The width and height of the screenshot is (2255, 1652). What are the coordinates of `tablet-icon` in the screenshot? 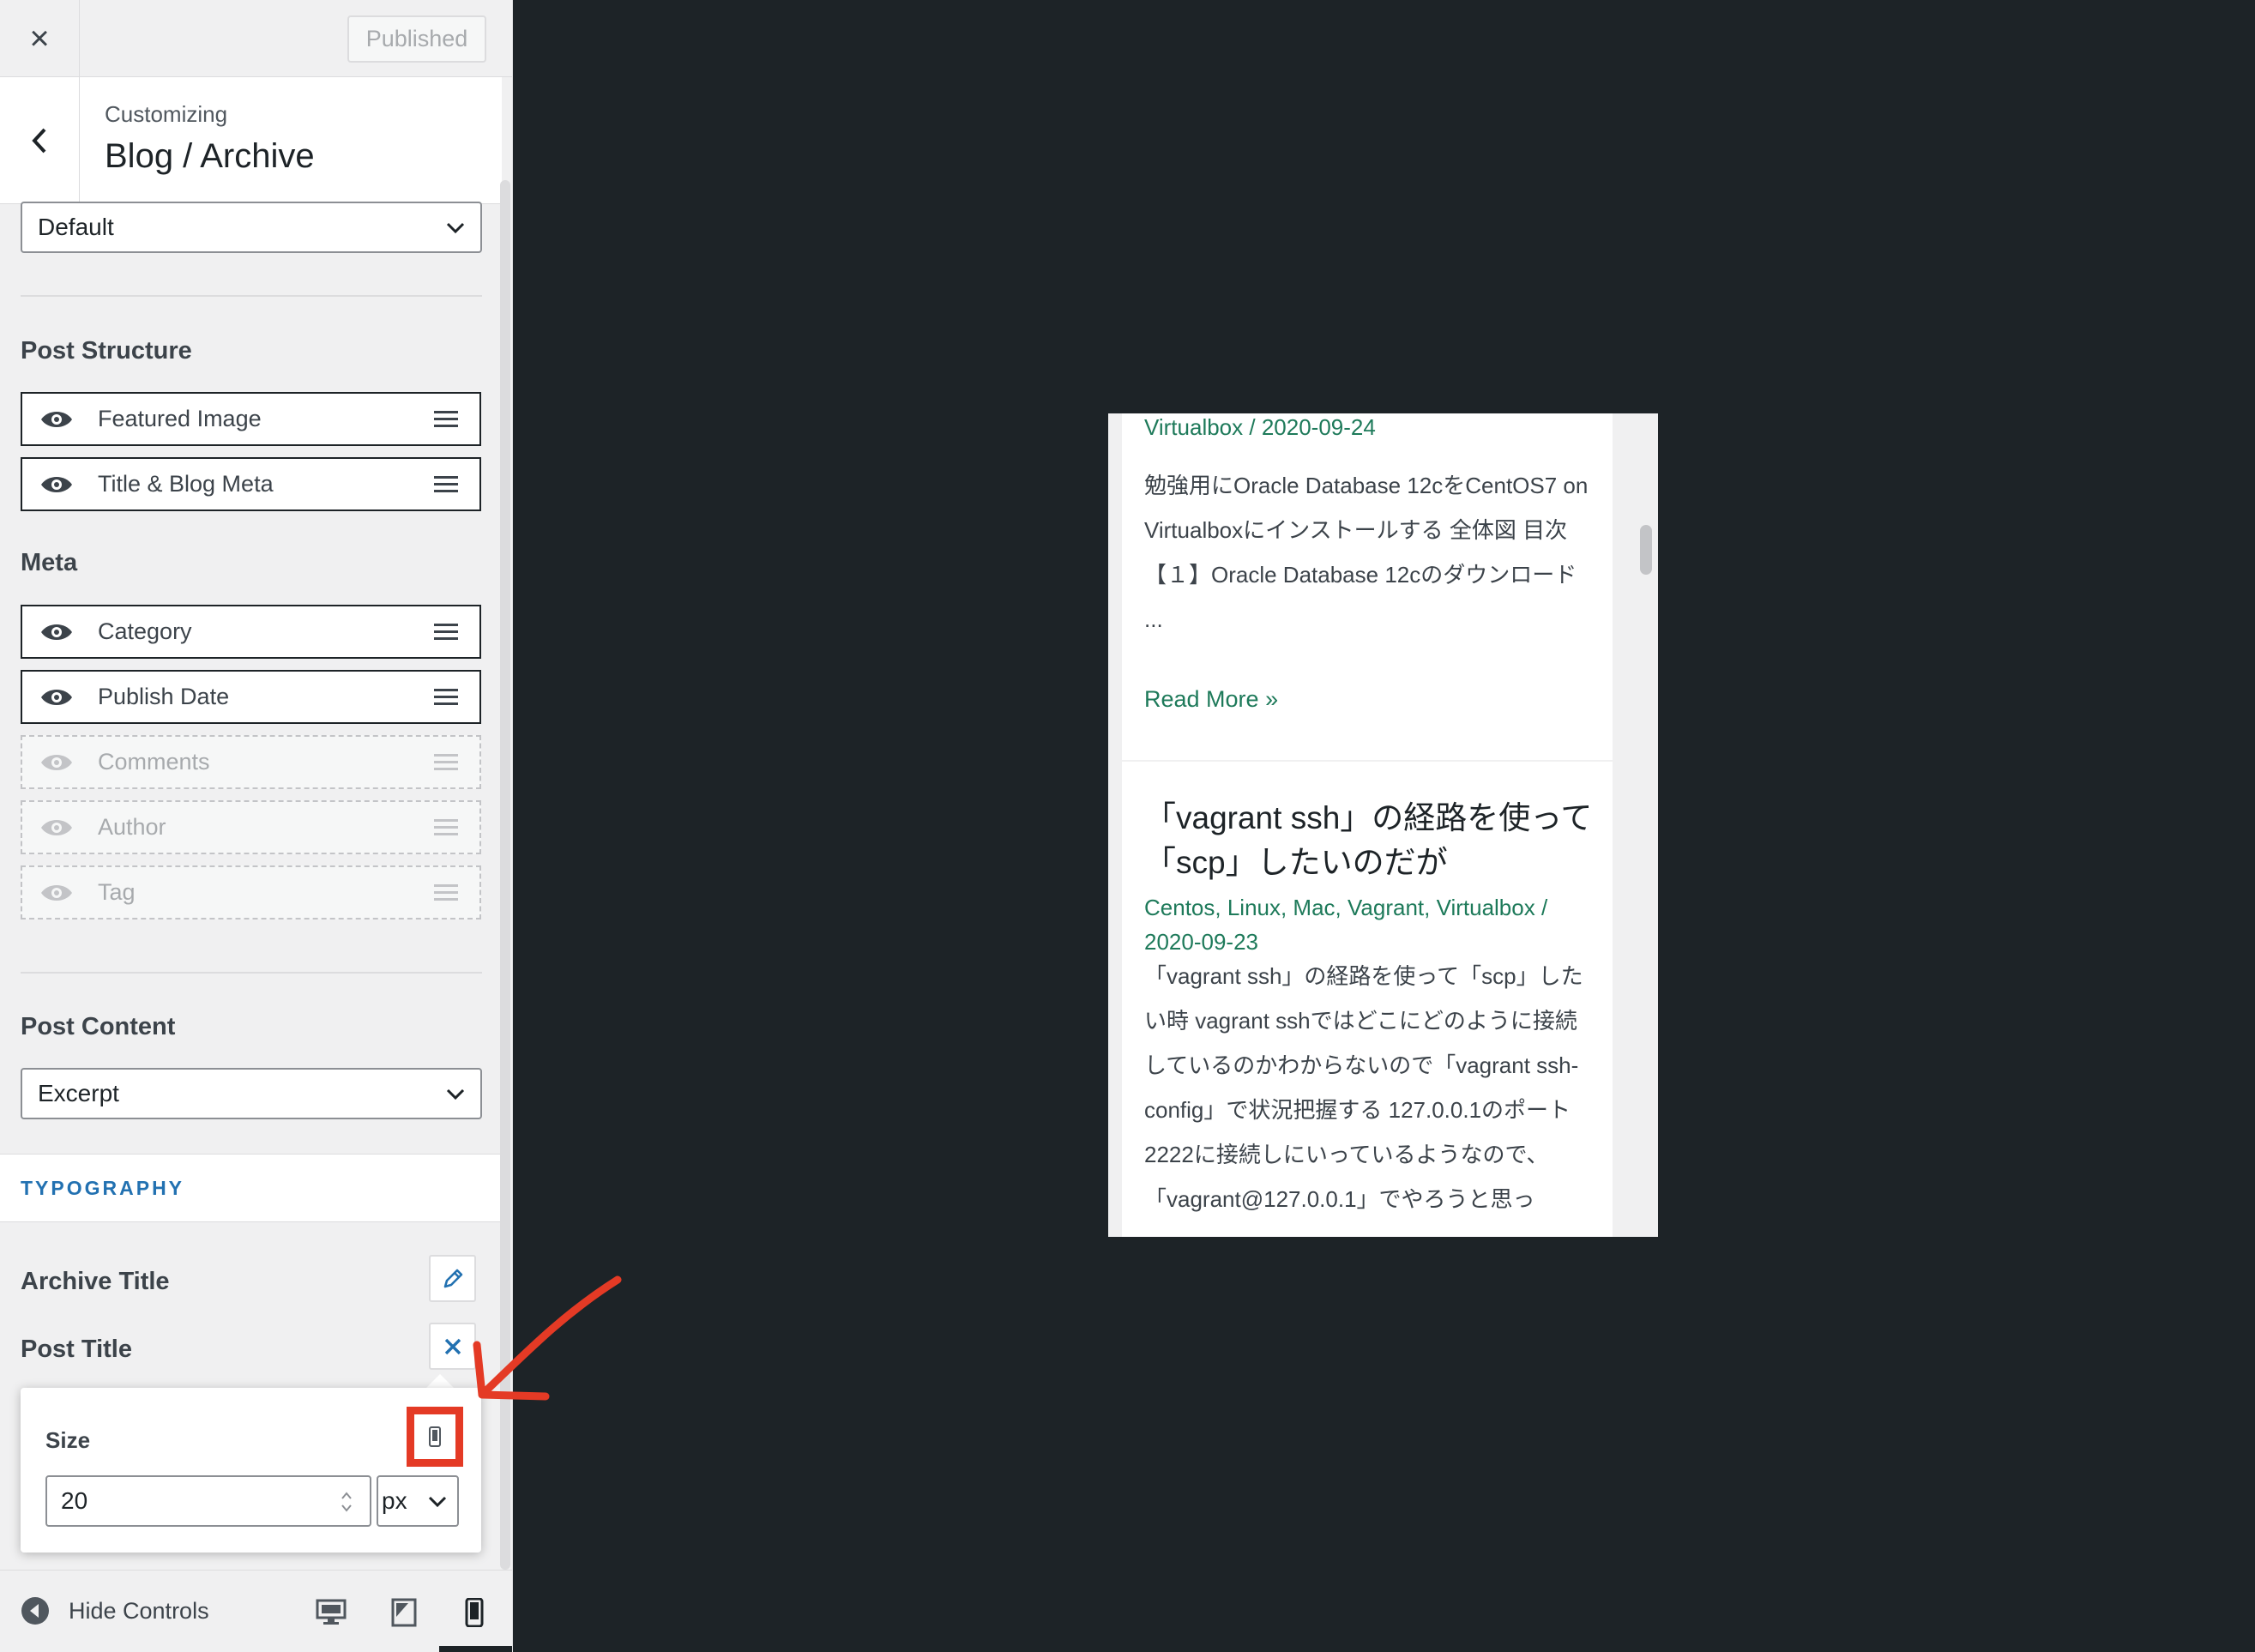 It's located at (404, 1612).